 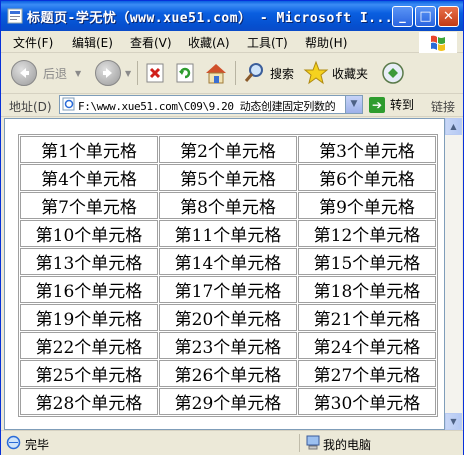 I want to click on windows-logo-icon, so click(x=438, y=43).